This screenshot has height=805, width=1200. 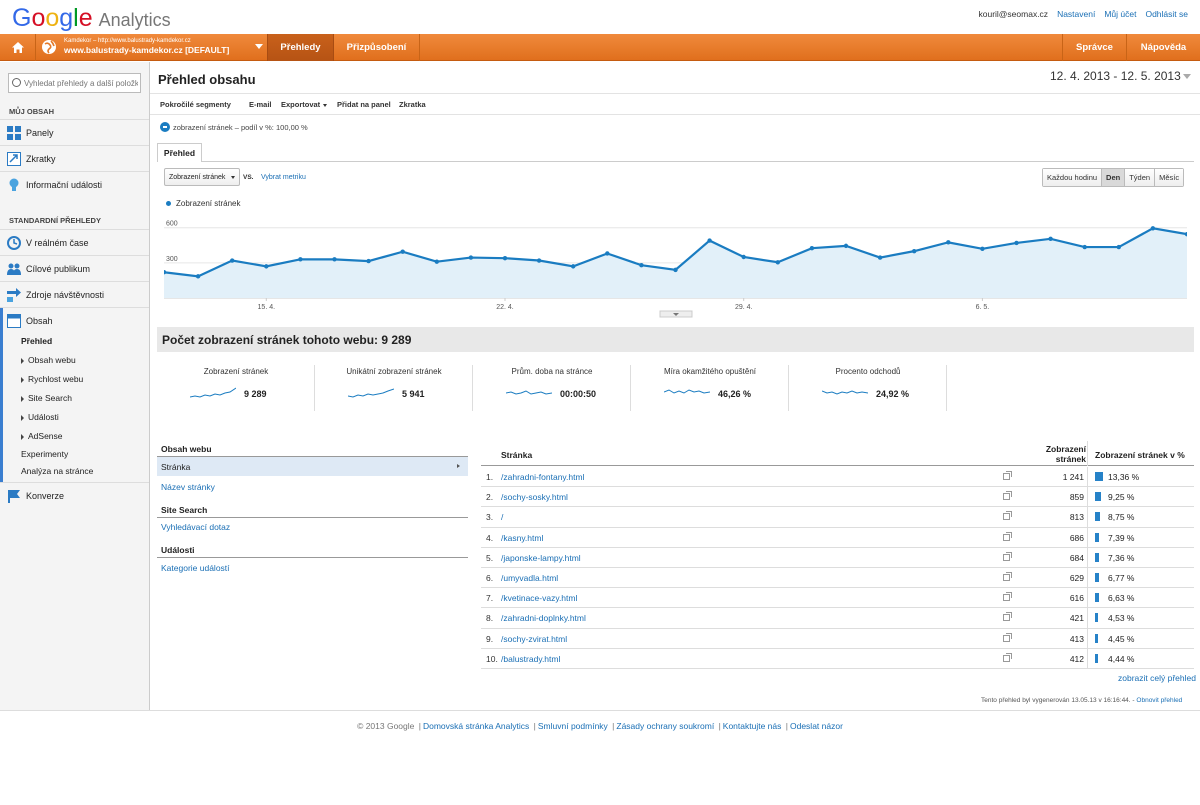 I want to click on advanced-segments-button: Pokročilé segmenty, so click(x=195, y=104).